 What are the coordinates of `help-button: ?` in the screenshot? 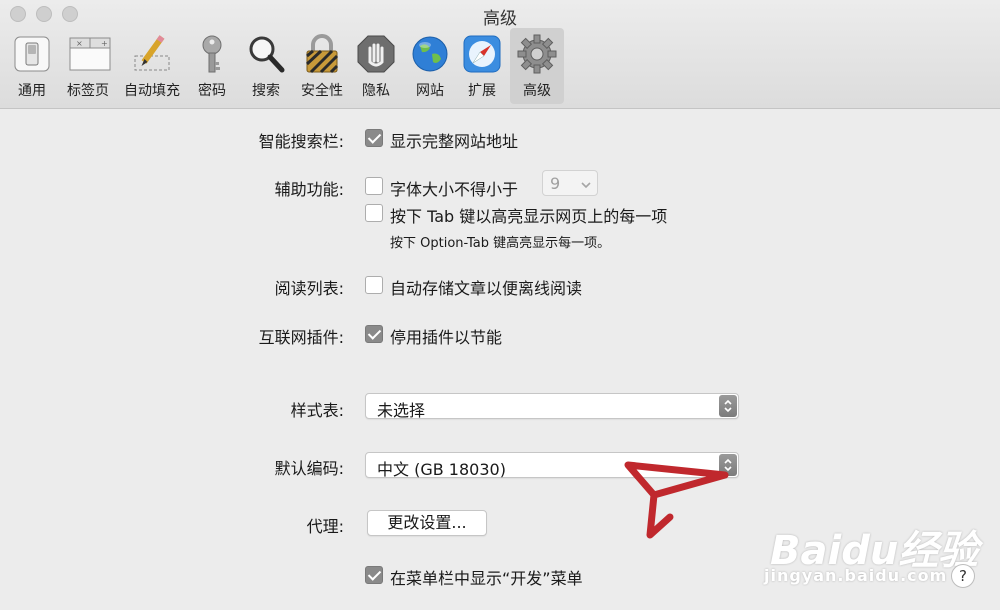 It's located at (963, 576).